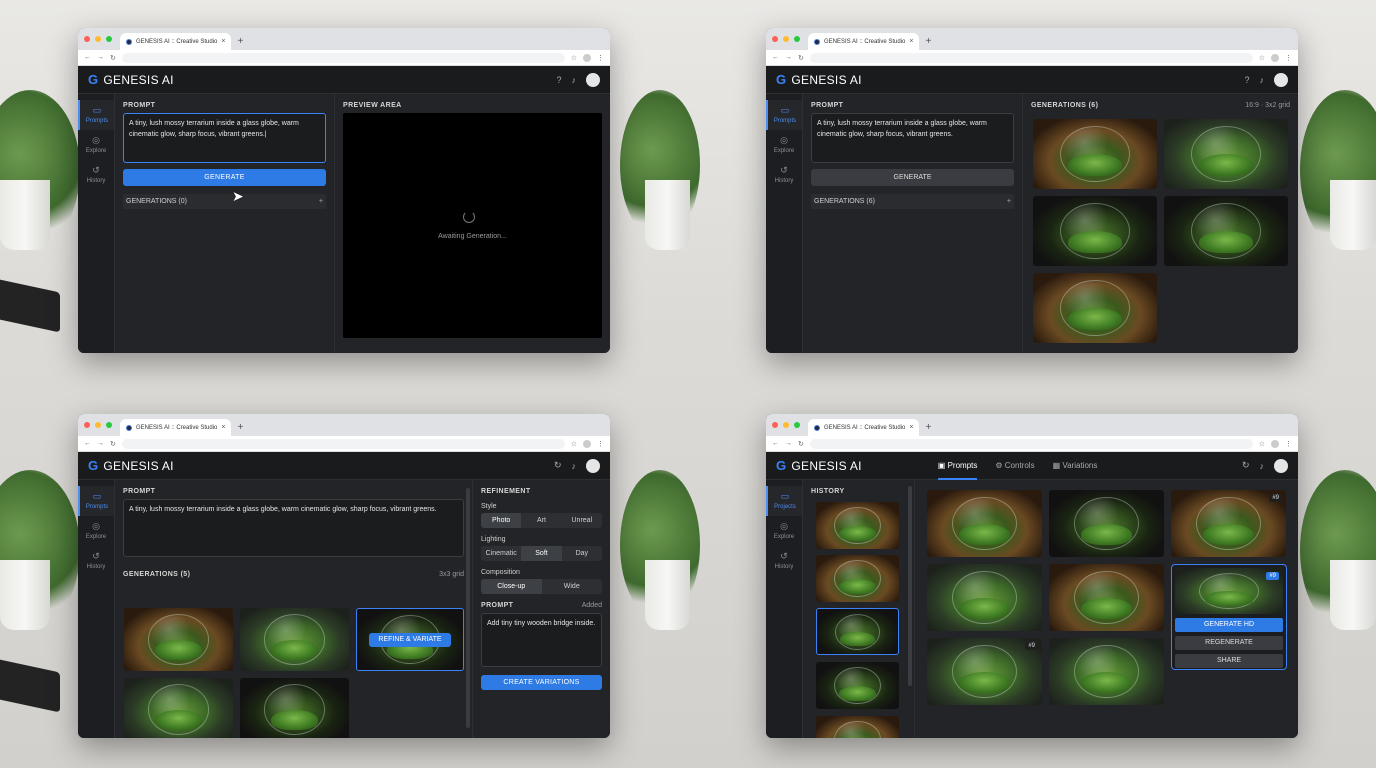 This screenshot has height=768, width=1376. I want to click on generation-thumb-selected: REFINE & VARIATE, so click(410, 639).